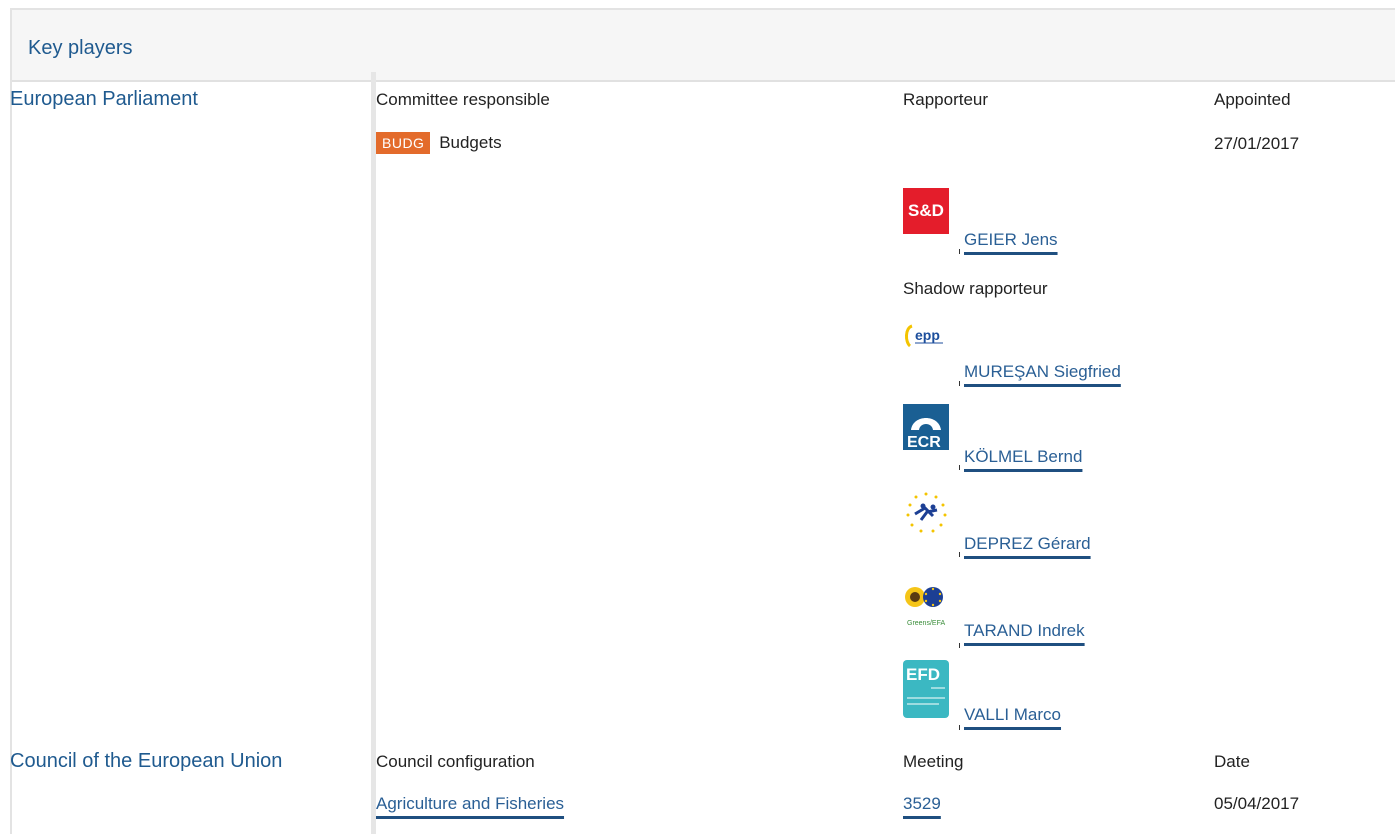  I want to click on institution-ep: European Parliament, so click(104, 99).